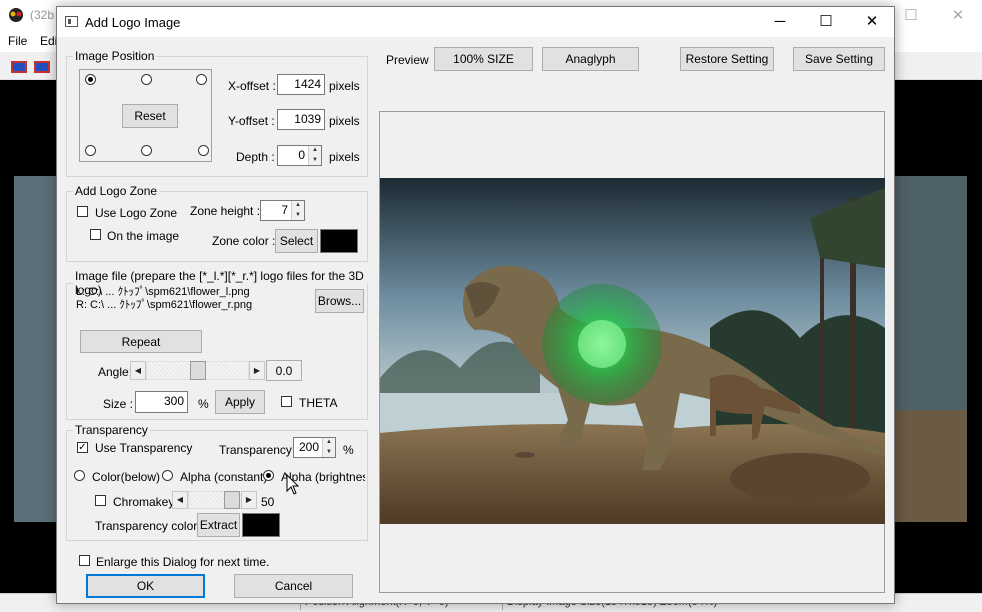  Describe the element at coordinates (911, 16) in the screenshot. I see `background-maximize-icon: ☐` at that location.